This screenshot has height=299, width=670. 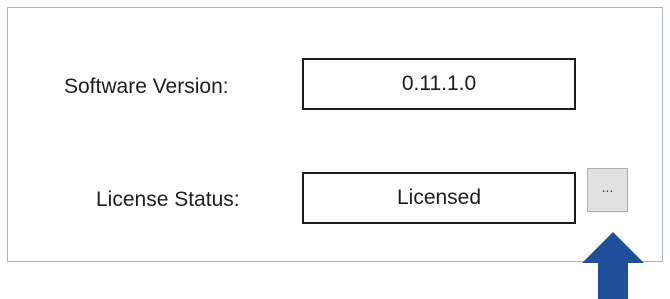 I want to click on software-version-field: 0.11.1.0, so click(x=439, y=84).